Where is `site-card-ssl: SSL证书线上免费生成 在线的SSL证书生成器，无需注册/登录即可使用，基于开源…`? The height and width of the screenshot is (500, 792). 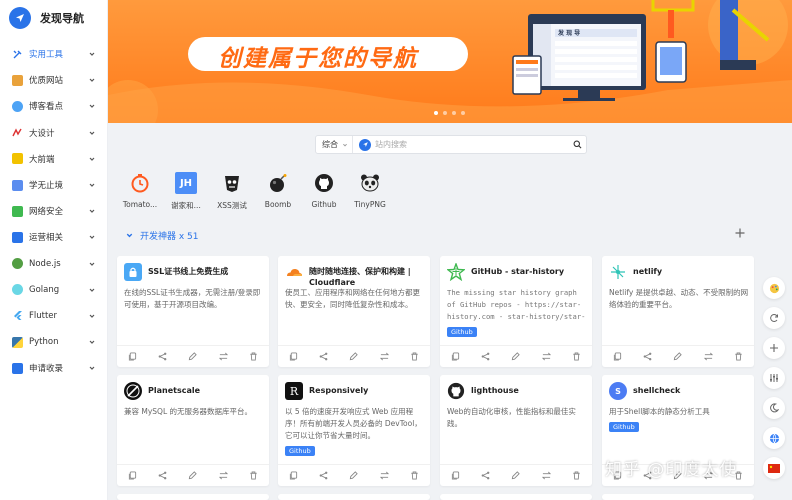
site-card-ssl: SSL证书线上免费生成 在线的SSL证书生成器，无需注册/登录即可使用，基于开源… is located at coordinates (193, 311).